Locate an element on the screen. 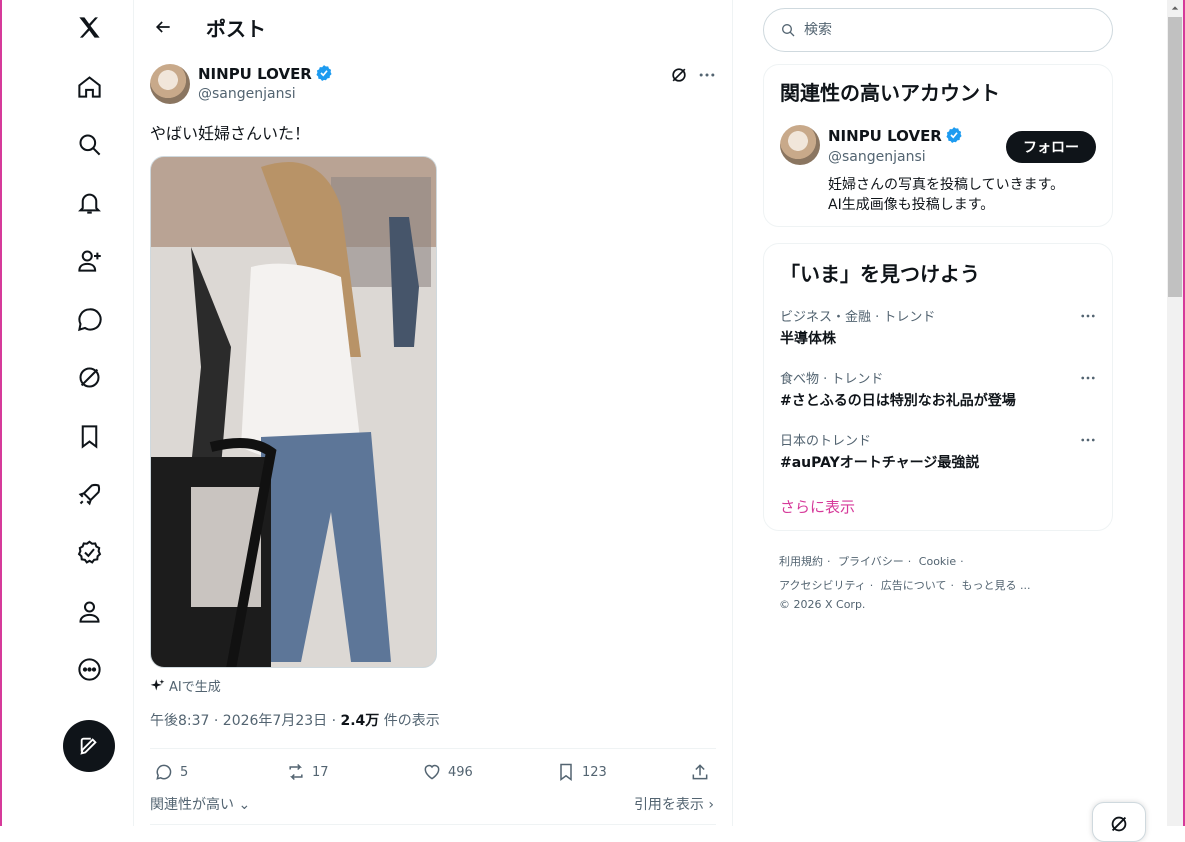 The height and width of the screenshot is (842, 1185). trend-category: ビジネス・金融 · トレンド is located at coordinates (858, 317).